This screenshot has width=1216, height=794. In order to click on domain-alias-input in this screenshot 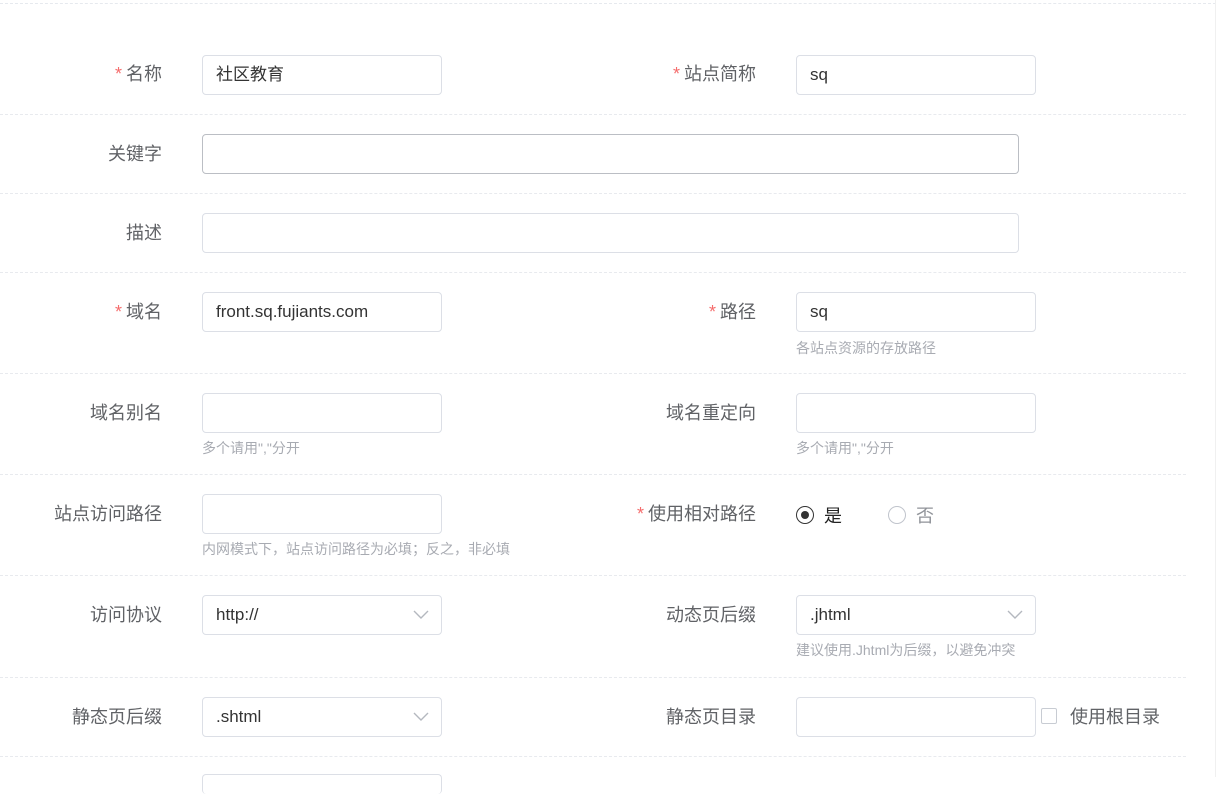, I will do `click(322, 413)`.